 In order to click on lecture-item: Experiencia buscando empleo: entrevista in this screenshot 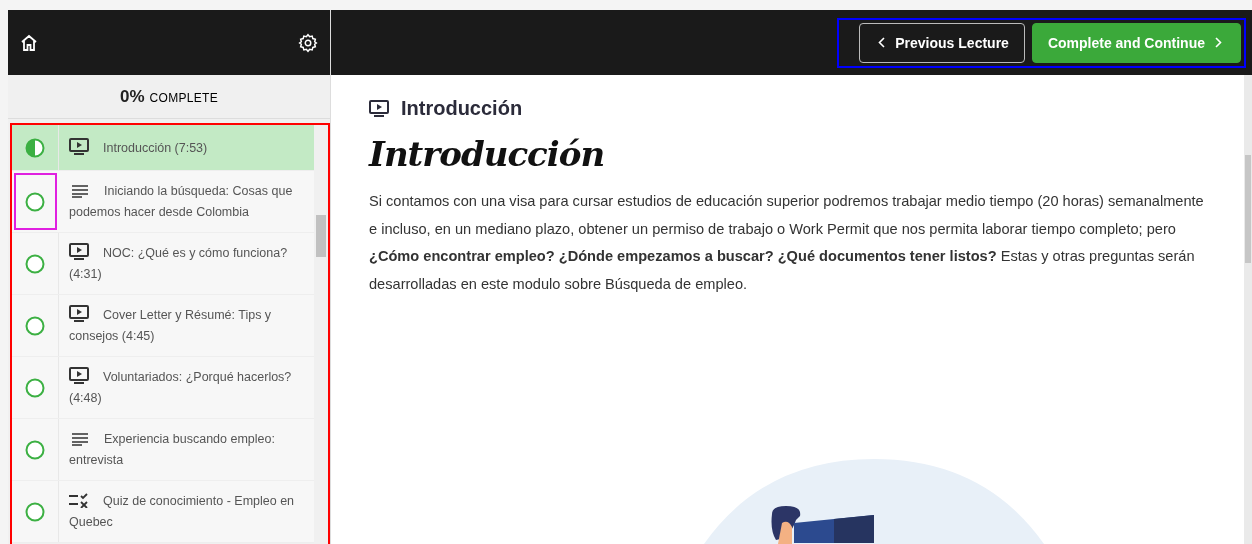, I will do `click(163, 450)`.